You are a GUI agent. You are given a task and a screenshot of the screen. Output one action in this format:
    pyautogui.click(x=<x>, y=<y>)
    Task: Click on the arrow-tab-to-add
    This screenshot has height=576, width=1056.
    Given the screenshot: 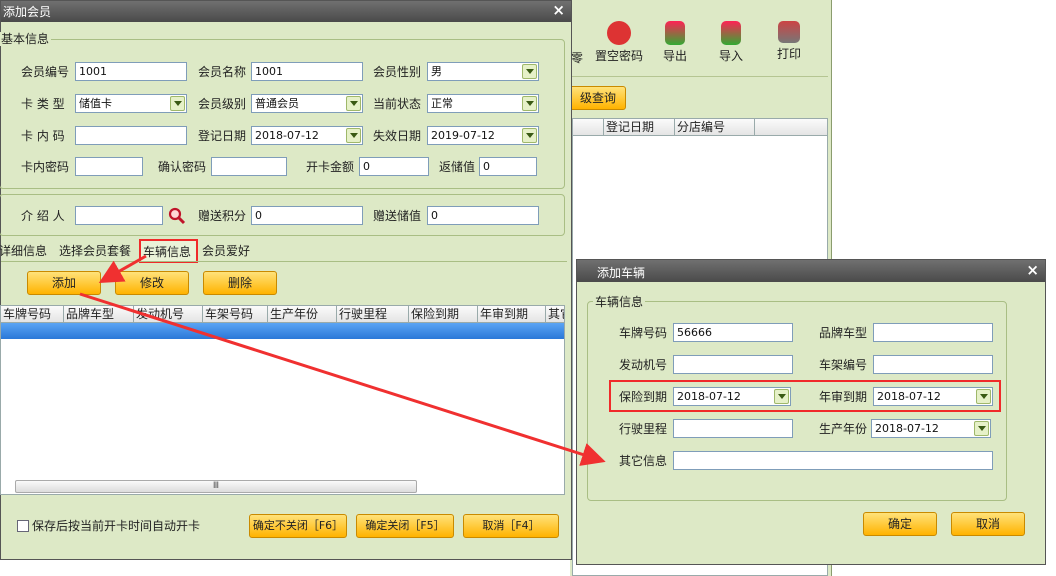 What is the action you would take?
    pyautogui.click(x=122, y=268)
    